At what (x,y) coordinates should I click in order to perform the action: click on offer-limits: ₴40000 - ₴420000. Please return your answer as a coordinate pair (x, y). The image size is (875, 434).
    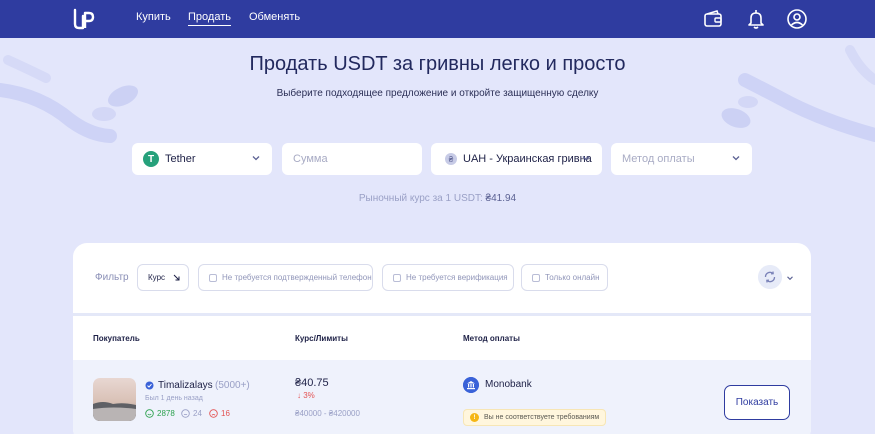
    Looking at the image, I should click on (327, 413).